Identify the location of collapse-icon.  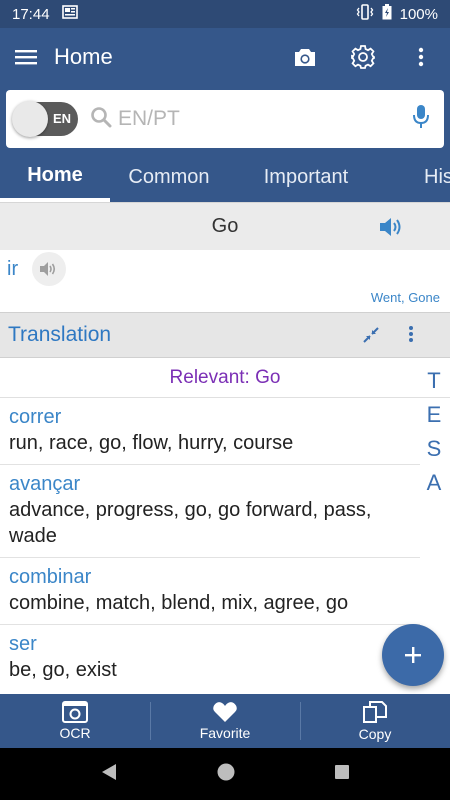
(371, 337).